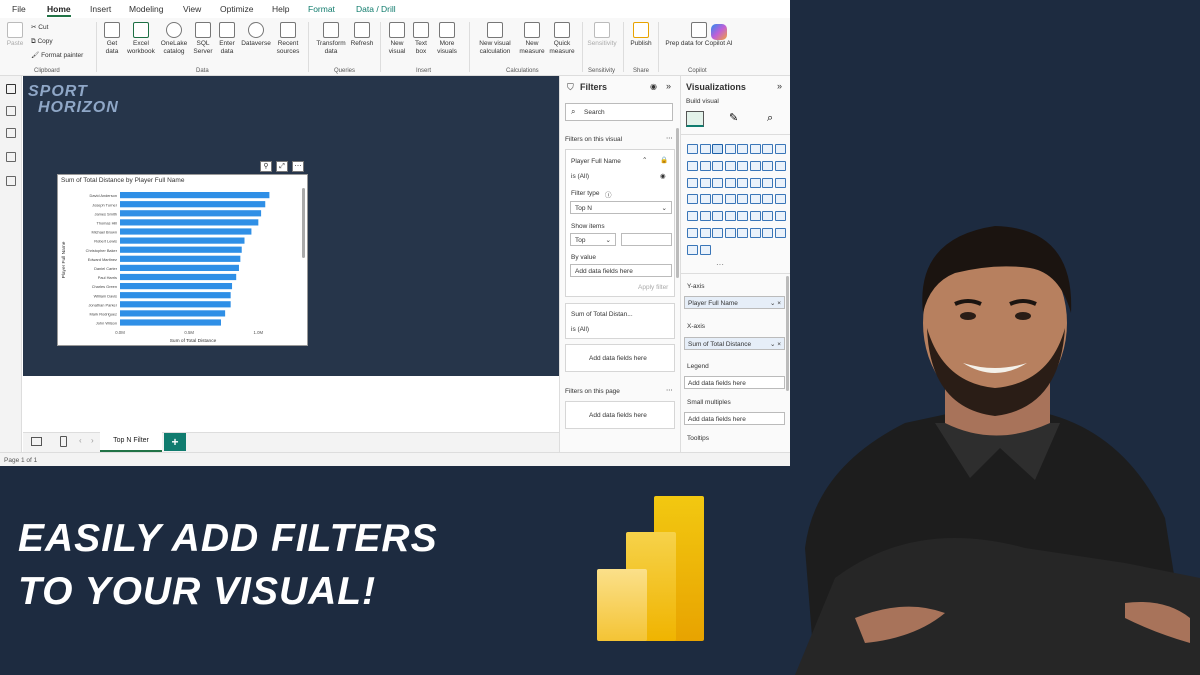  I want to click on dataverse-button: Dataverse, so click(256, 35).